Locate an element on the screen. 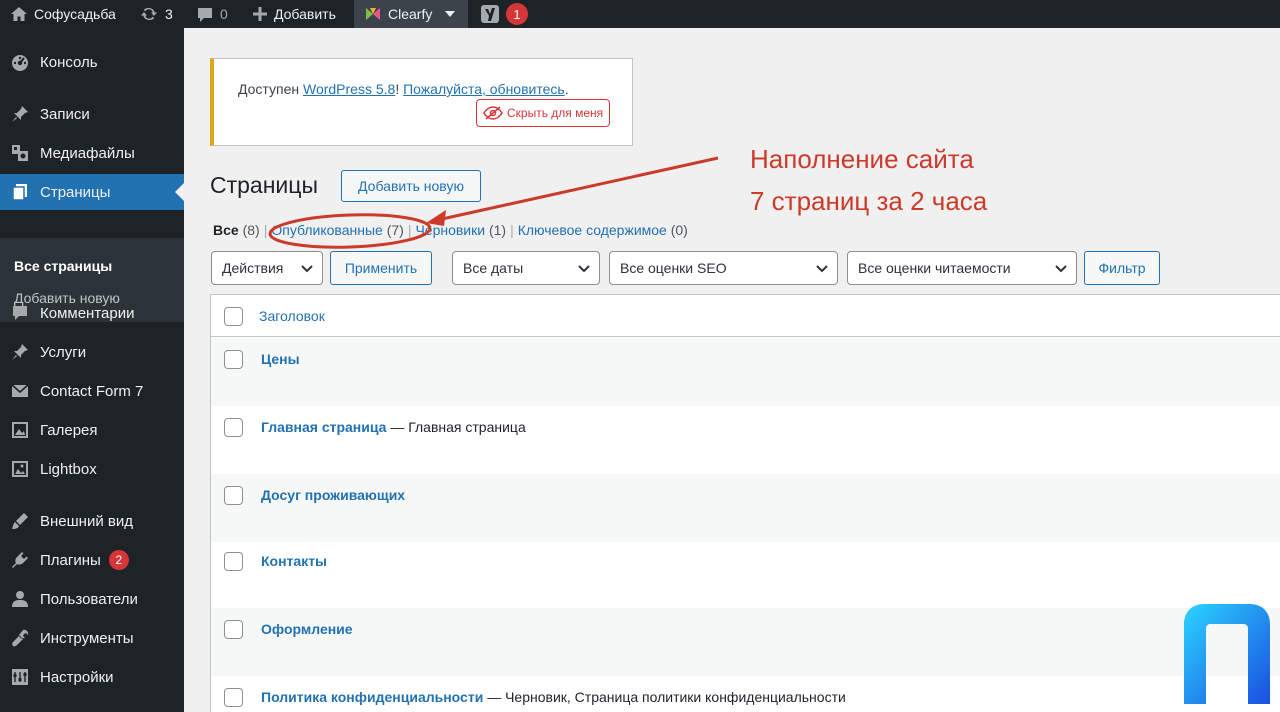 This screenshot has height=712, width=1280. dashboard-icon is located at coordinates (20, 62).